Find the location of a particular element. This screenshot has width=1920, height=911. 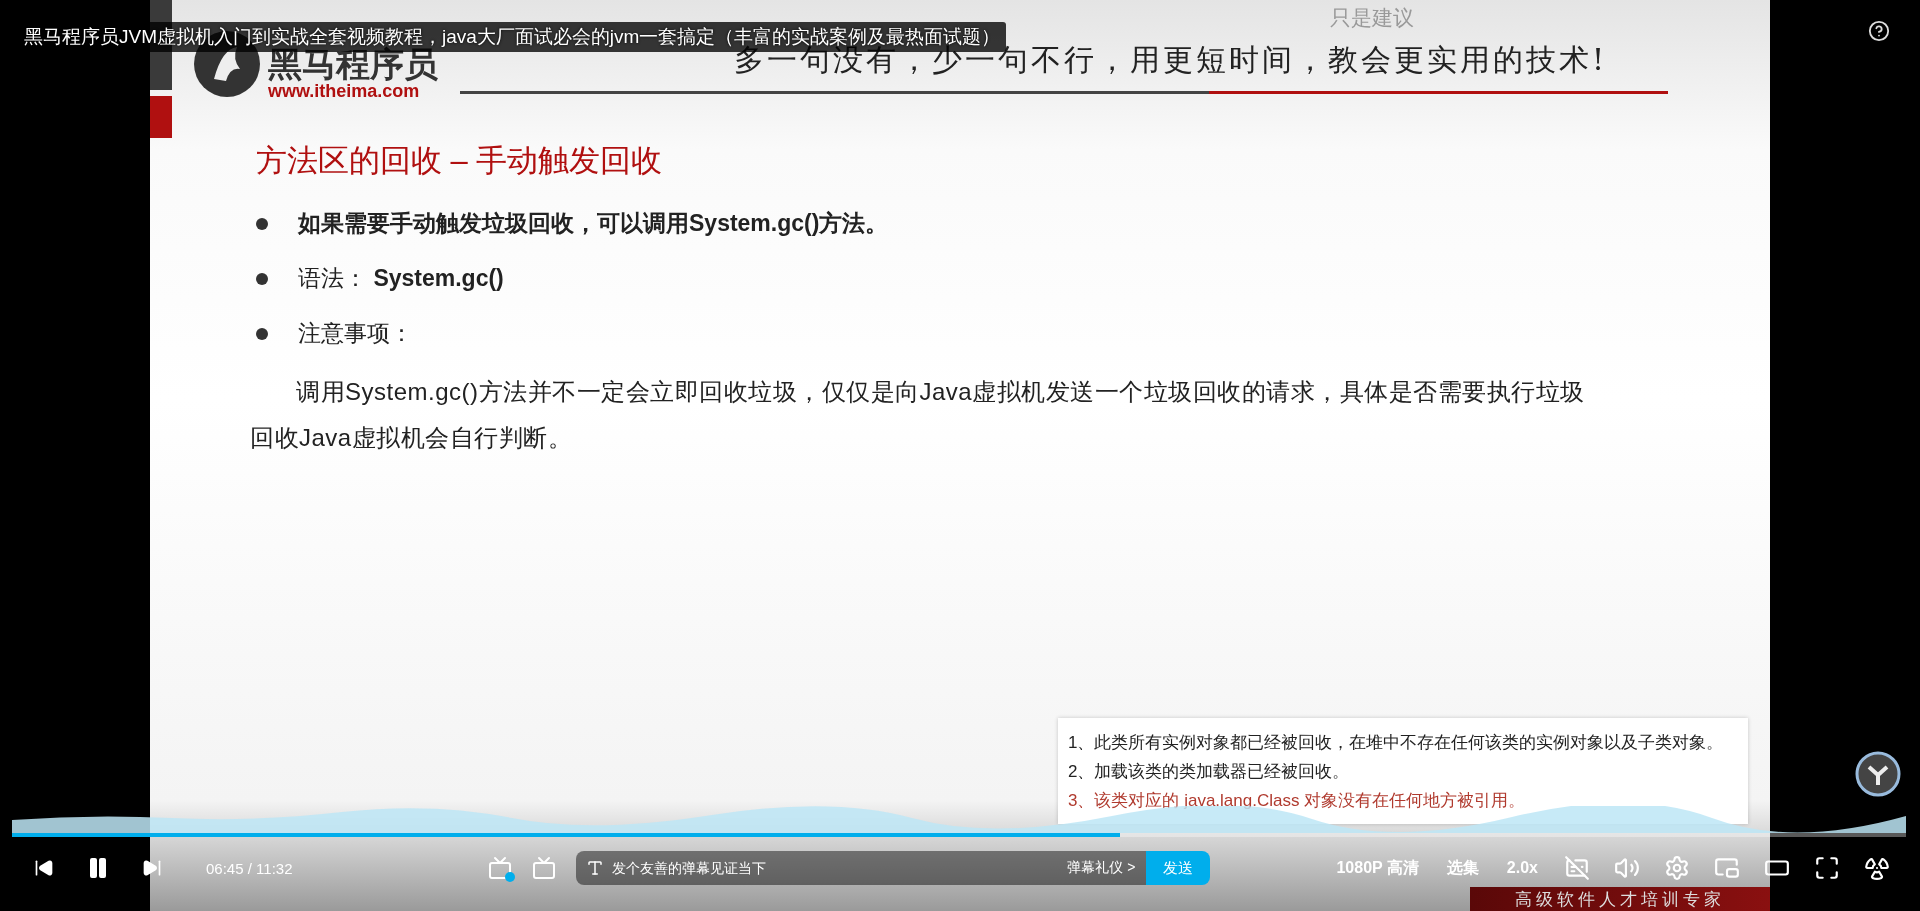

help-icon is located at coordinates (1879, 31).